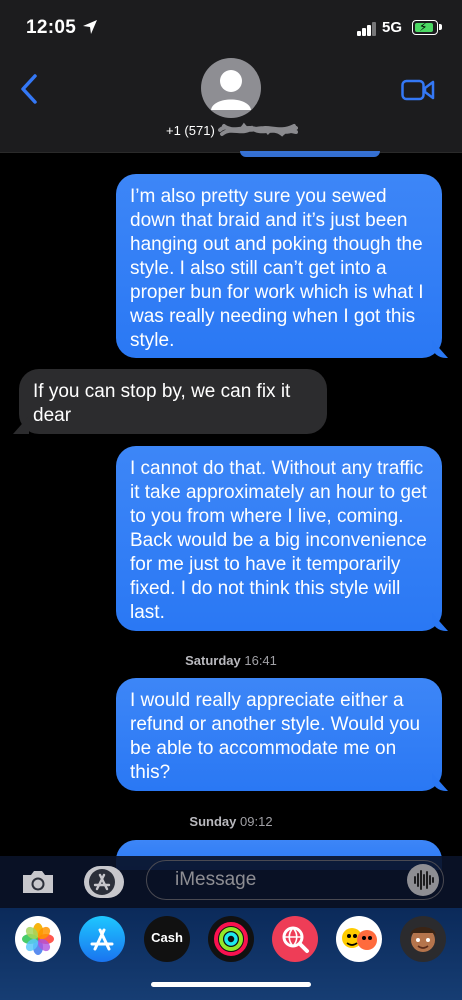 The height and width of the screenshot is (1000, 462). Describe the element at coordinates (29, 89) in the screenshot. I see `back-chevron-icon` at that location.